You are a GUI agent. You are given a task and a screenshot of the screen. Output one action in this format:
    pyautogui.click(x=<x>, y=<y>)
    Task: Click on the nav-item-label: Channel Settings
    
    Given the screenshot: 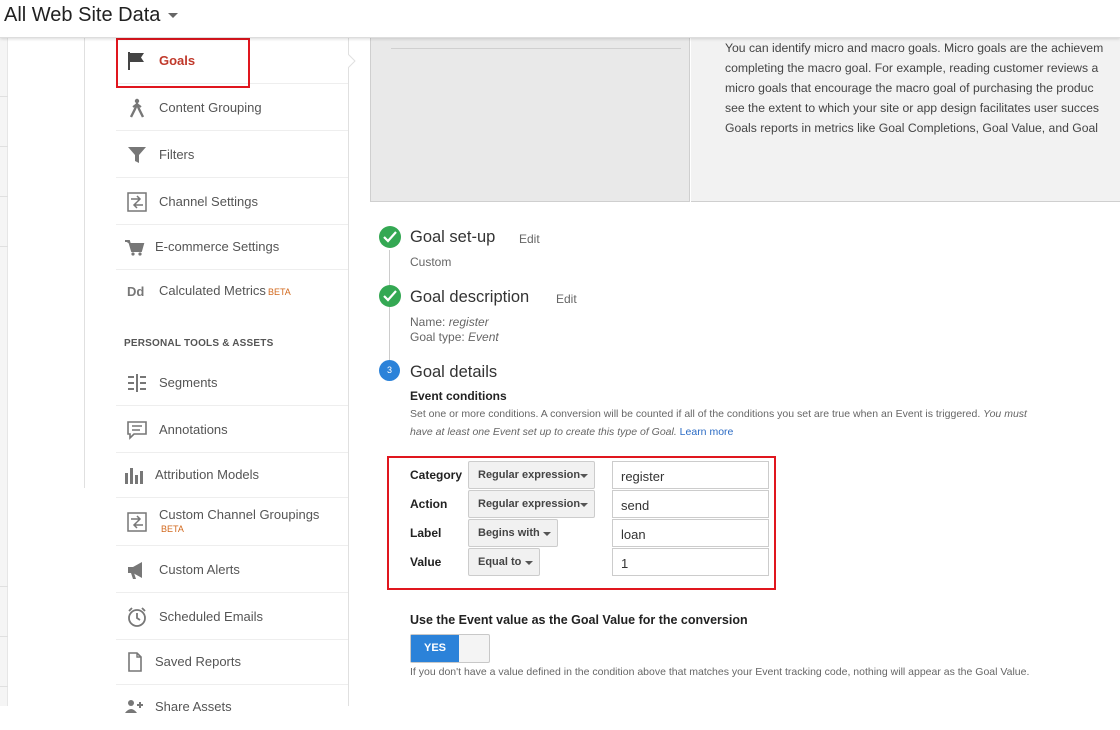 What is the action you would take?
    pyautogui.click(x=209, y=201)
    